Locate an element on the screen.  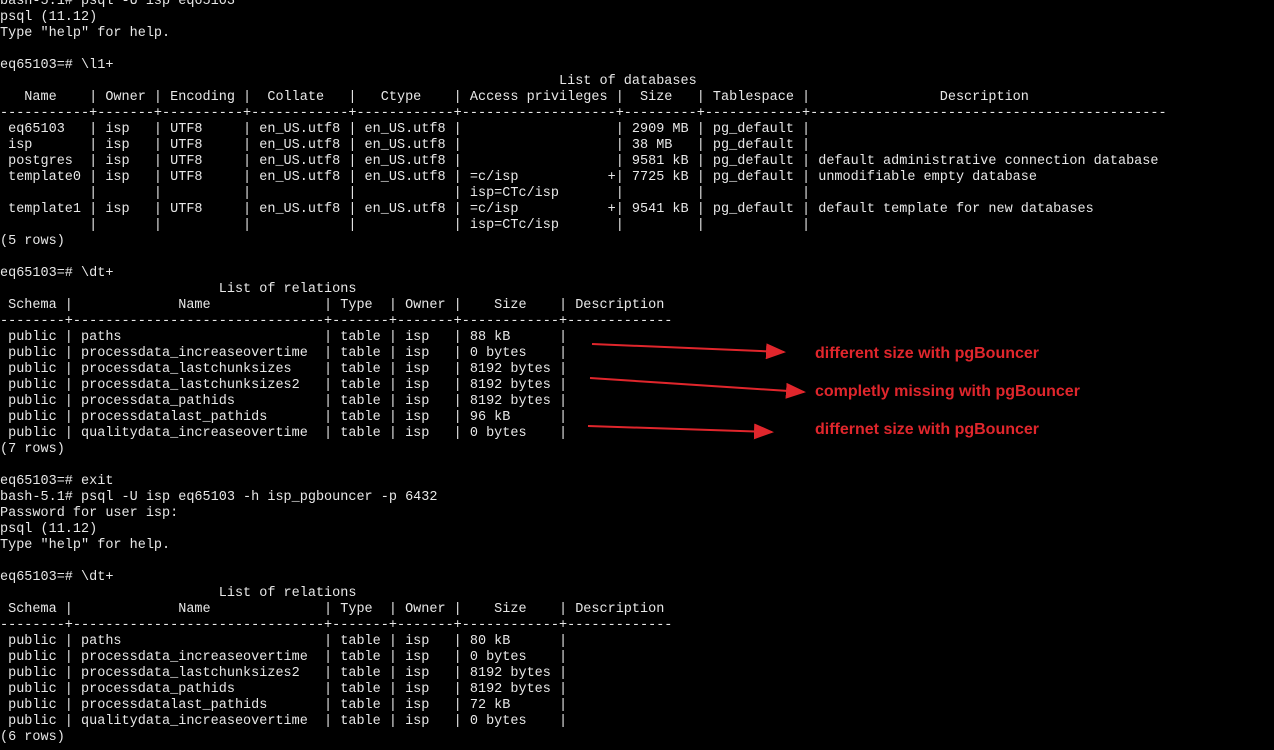
terminal-line: eq65103=# exit is located at coordinates (57, 481).